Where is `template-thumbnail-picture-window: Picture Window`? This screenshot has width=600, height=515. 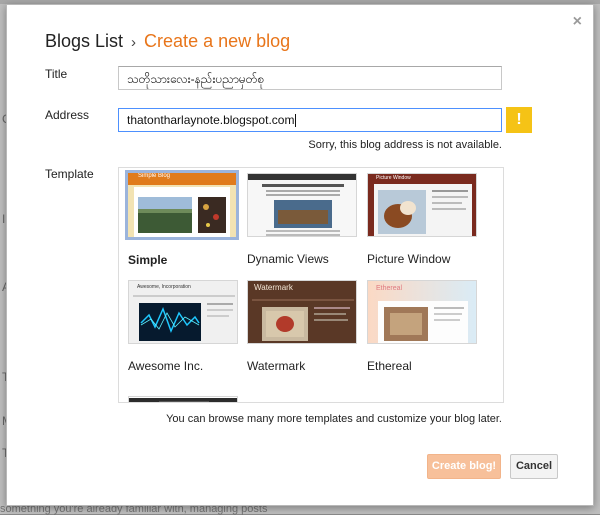 template-thumbnail-picture-window: Picture Window is located at coordinates (422, 205).